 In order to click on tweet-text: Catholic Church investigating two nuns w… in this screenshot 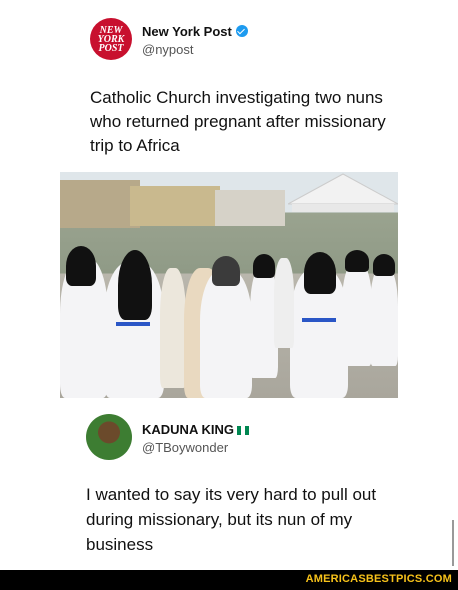, I will do `click(238, 121)`.